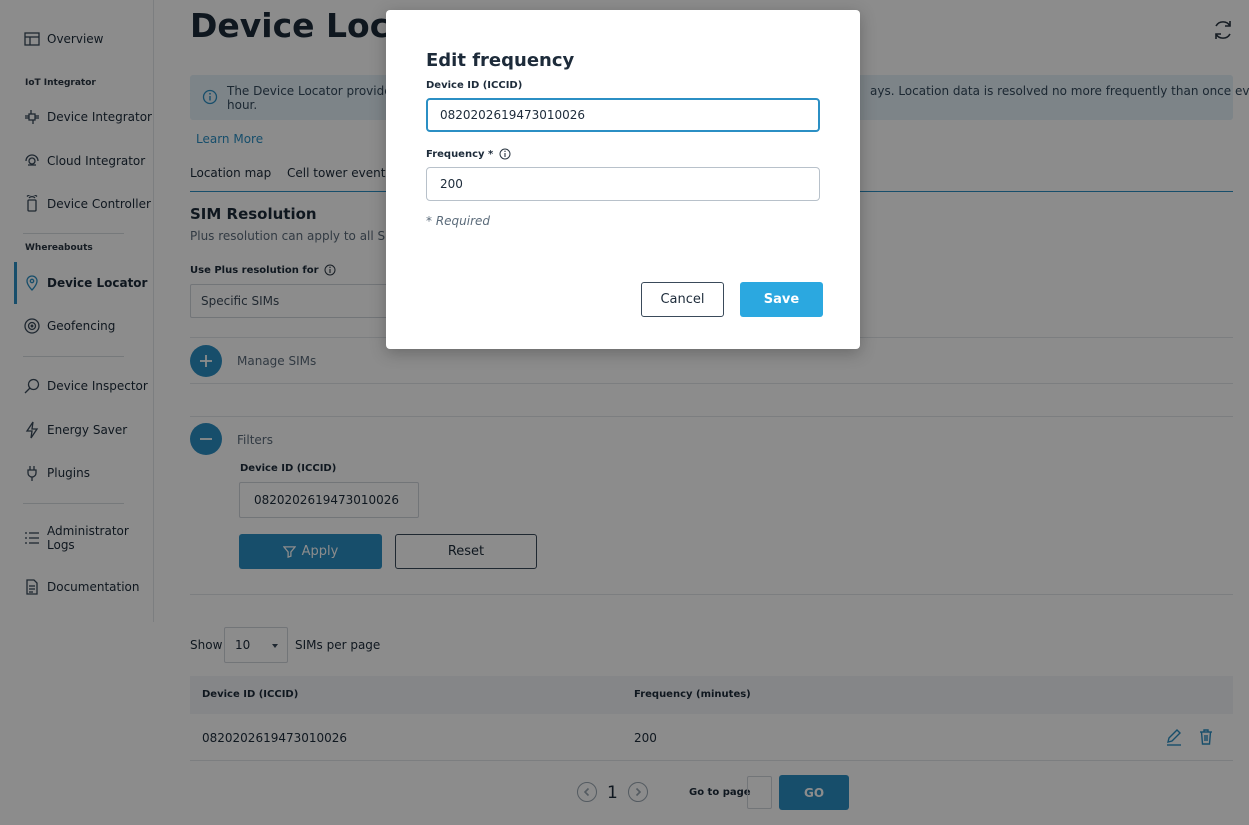  What do you see at coordinates (682, 299) in the screenshot?
I see `cancel-button: Cancel` at bounding box center [682, 299].